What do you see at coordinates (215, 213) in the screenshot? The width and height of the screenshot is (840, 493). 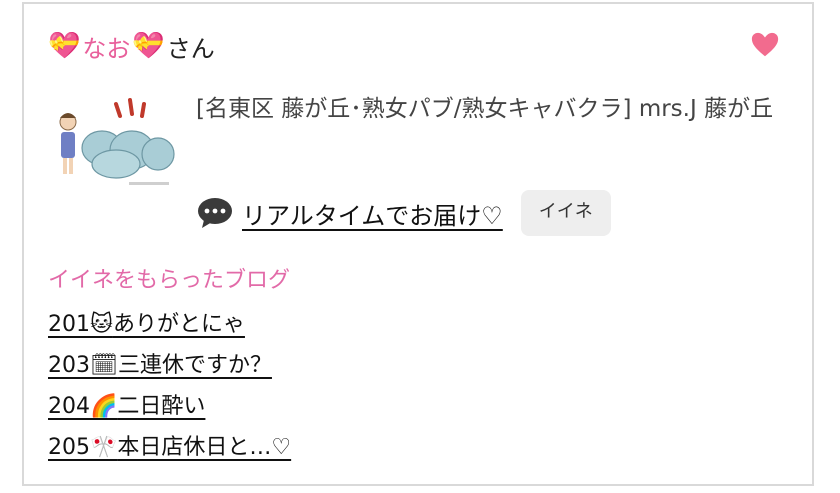 I see `speech-bubble-icon` at bounding box center [215, 213].